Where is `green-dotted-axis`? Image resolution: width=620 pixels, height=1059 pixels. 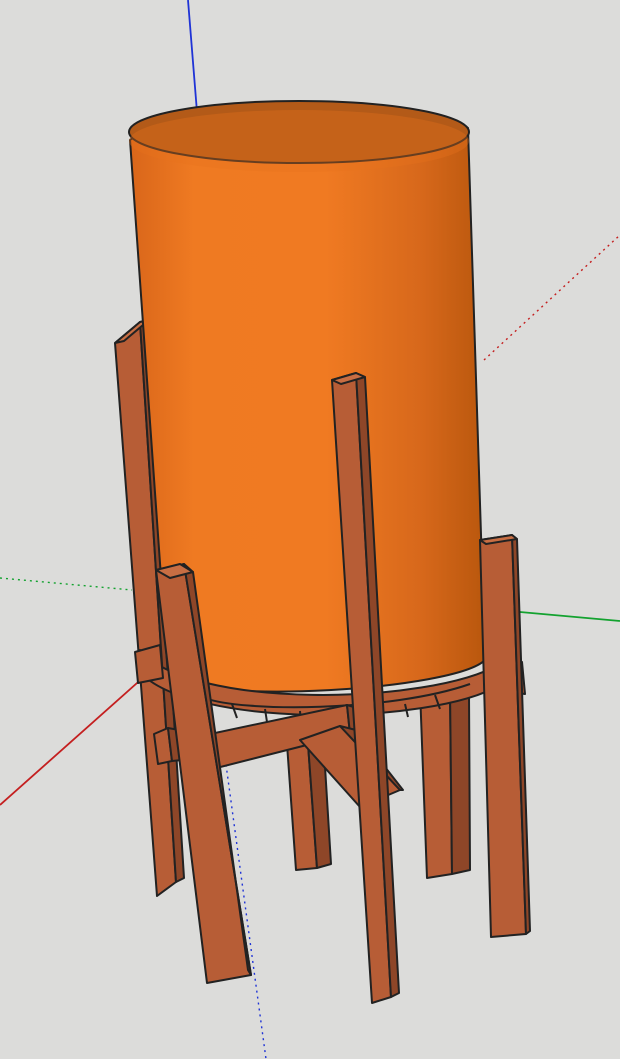
green-dotted-axis is located at coordinates (66, 584).